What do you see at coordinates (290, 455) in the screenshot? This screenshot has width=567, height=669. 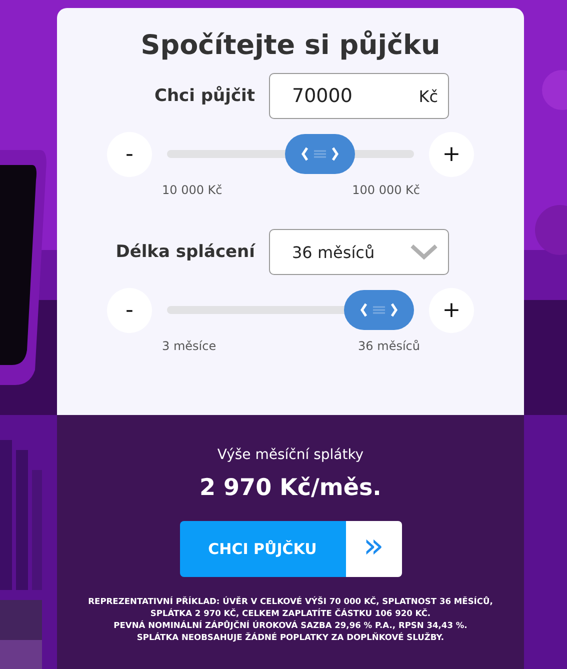 I see `result-label: Výše měsíční splátky` at bounding box center [290, 455].